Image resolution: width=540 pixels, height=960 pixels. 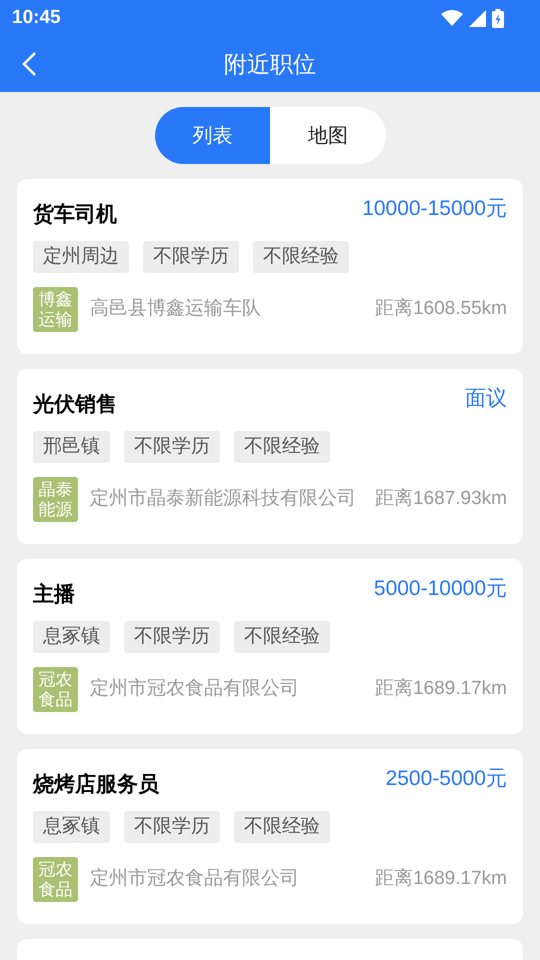 I want to click on salary: 2500-5000元, so click(x=446, y=779).